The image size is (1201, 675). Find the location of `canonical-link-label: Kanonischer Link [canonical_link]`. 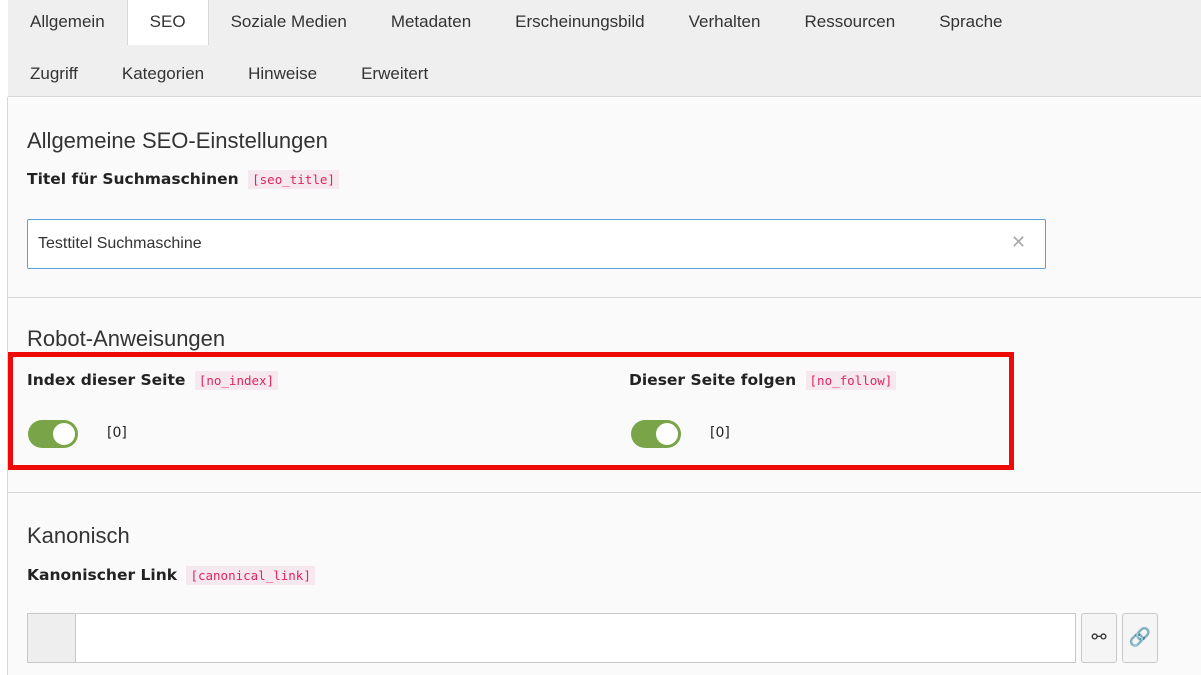

canonical-link-label: Kanonischer Link [canonical_link] is located at coordinates (171, 575).